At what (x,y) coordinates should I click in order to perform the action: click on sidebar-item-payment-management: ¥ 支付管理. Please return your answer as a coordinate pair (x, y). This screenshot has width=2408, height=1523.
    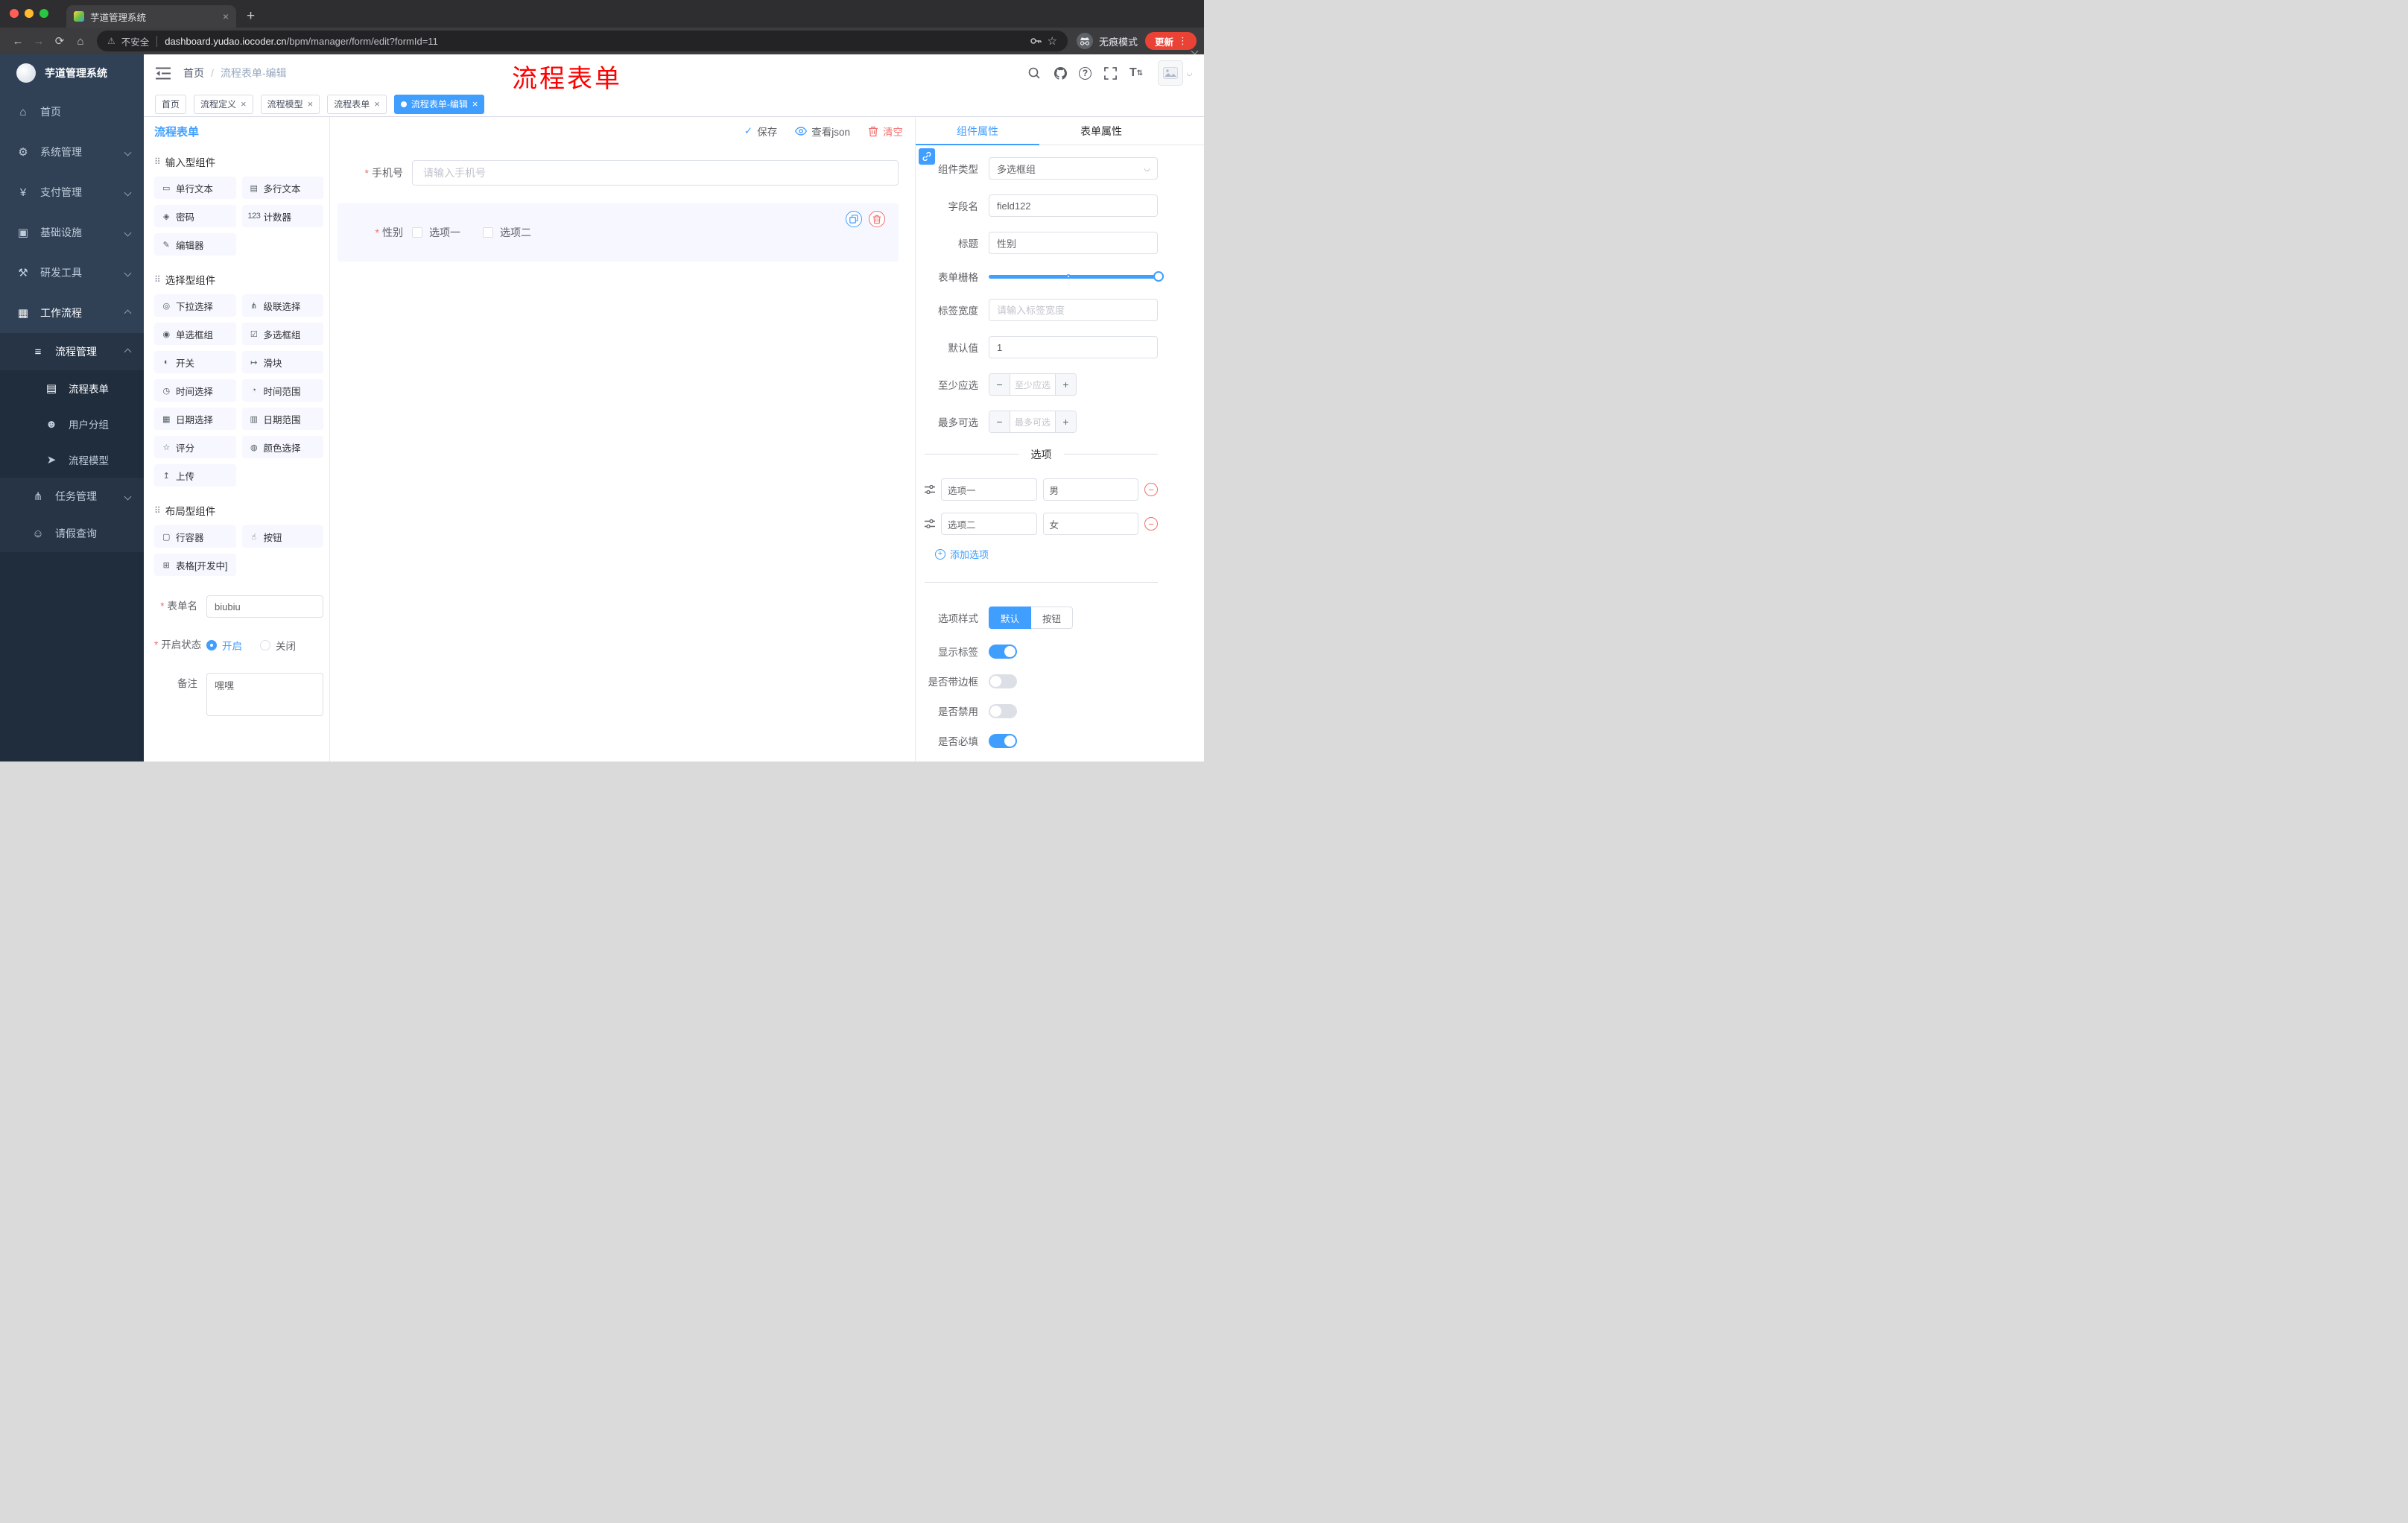
    Looking at the image, I should click on (72, 192).